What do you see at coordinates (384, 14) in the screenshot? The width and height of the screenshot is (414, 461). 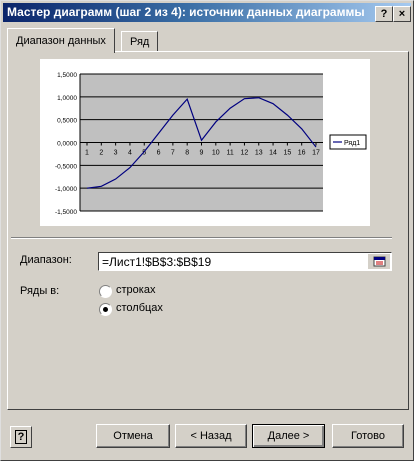 I see `help-title-button: ?` at bounding box center [384, 14].